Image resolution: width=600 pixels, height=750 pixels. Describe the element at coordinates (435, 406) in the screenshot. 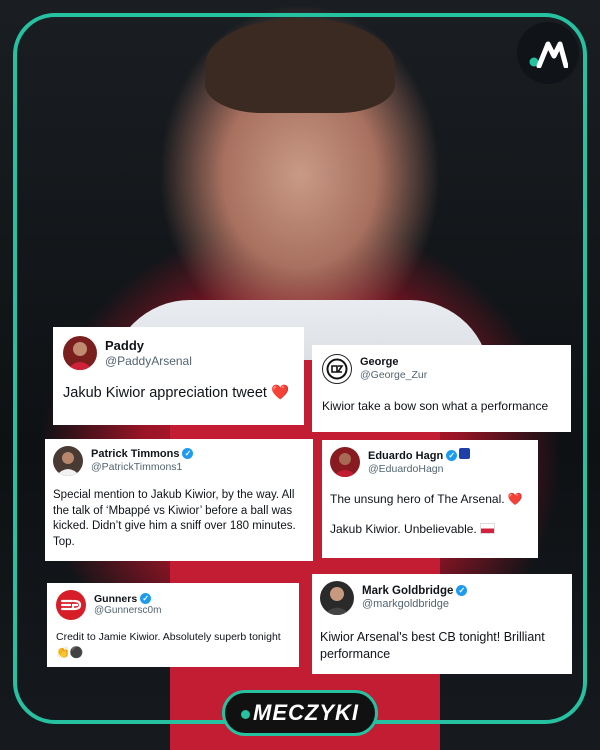

I see `tweet-text: Kiwior take a bow son what a performance` at that location.